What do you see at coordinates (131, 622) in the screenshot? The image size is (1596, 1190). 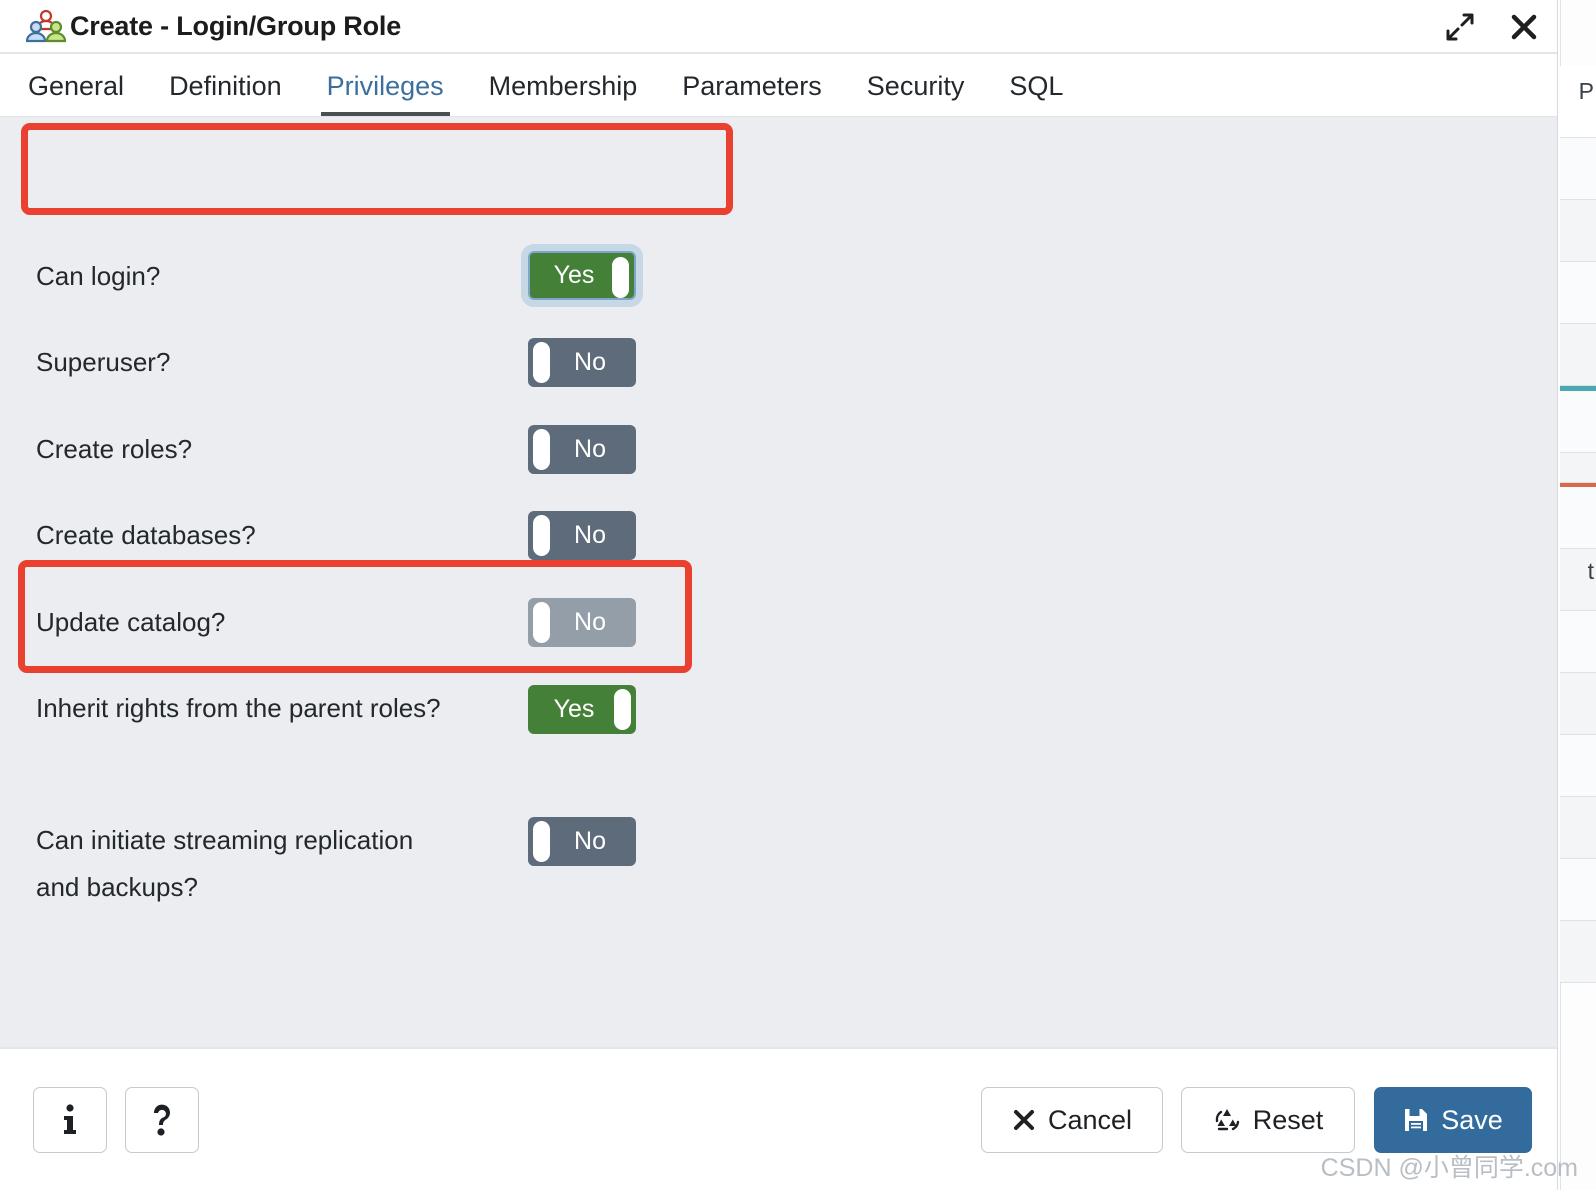 I see `field-label-update-catalog: Update catalog?` at bounding box center [131, 622].